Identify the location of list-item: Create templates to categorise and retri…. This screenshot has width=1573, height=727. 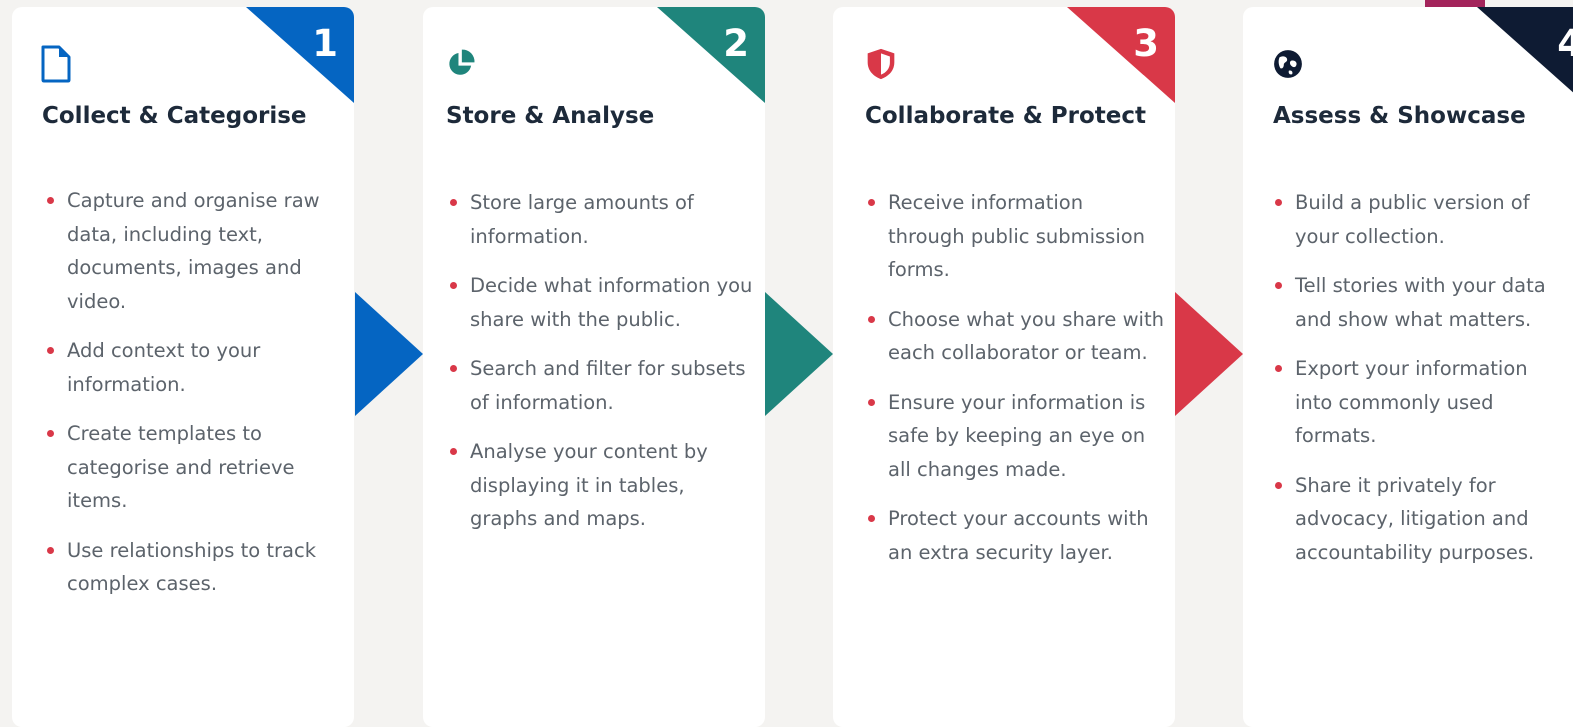
(195, 467).